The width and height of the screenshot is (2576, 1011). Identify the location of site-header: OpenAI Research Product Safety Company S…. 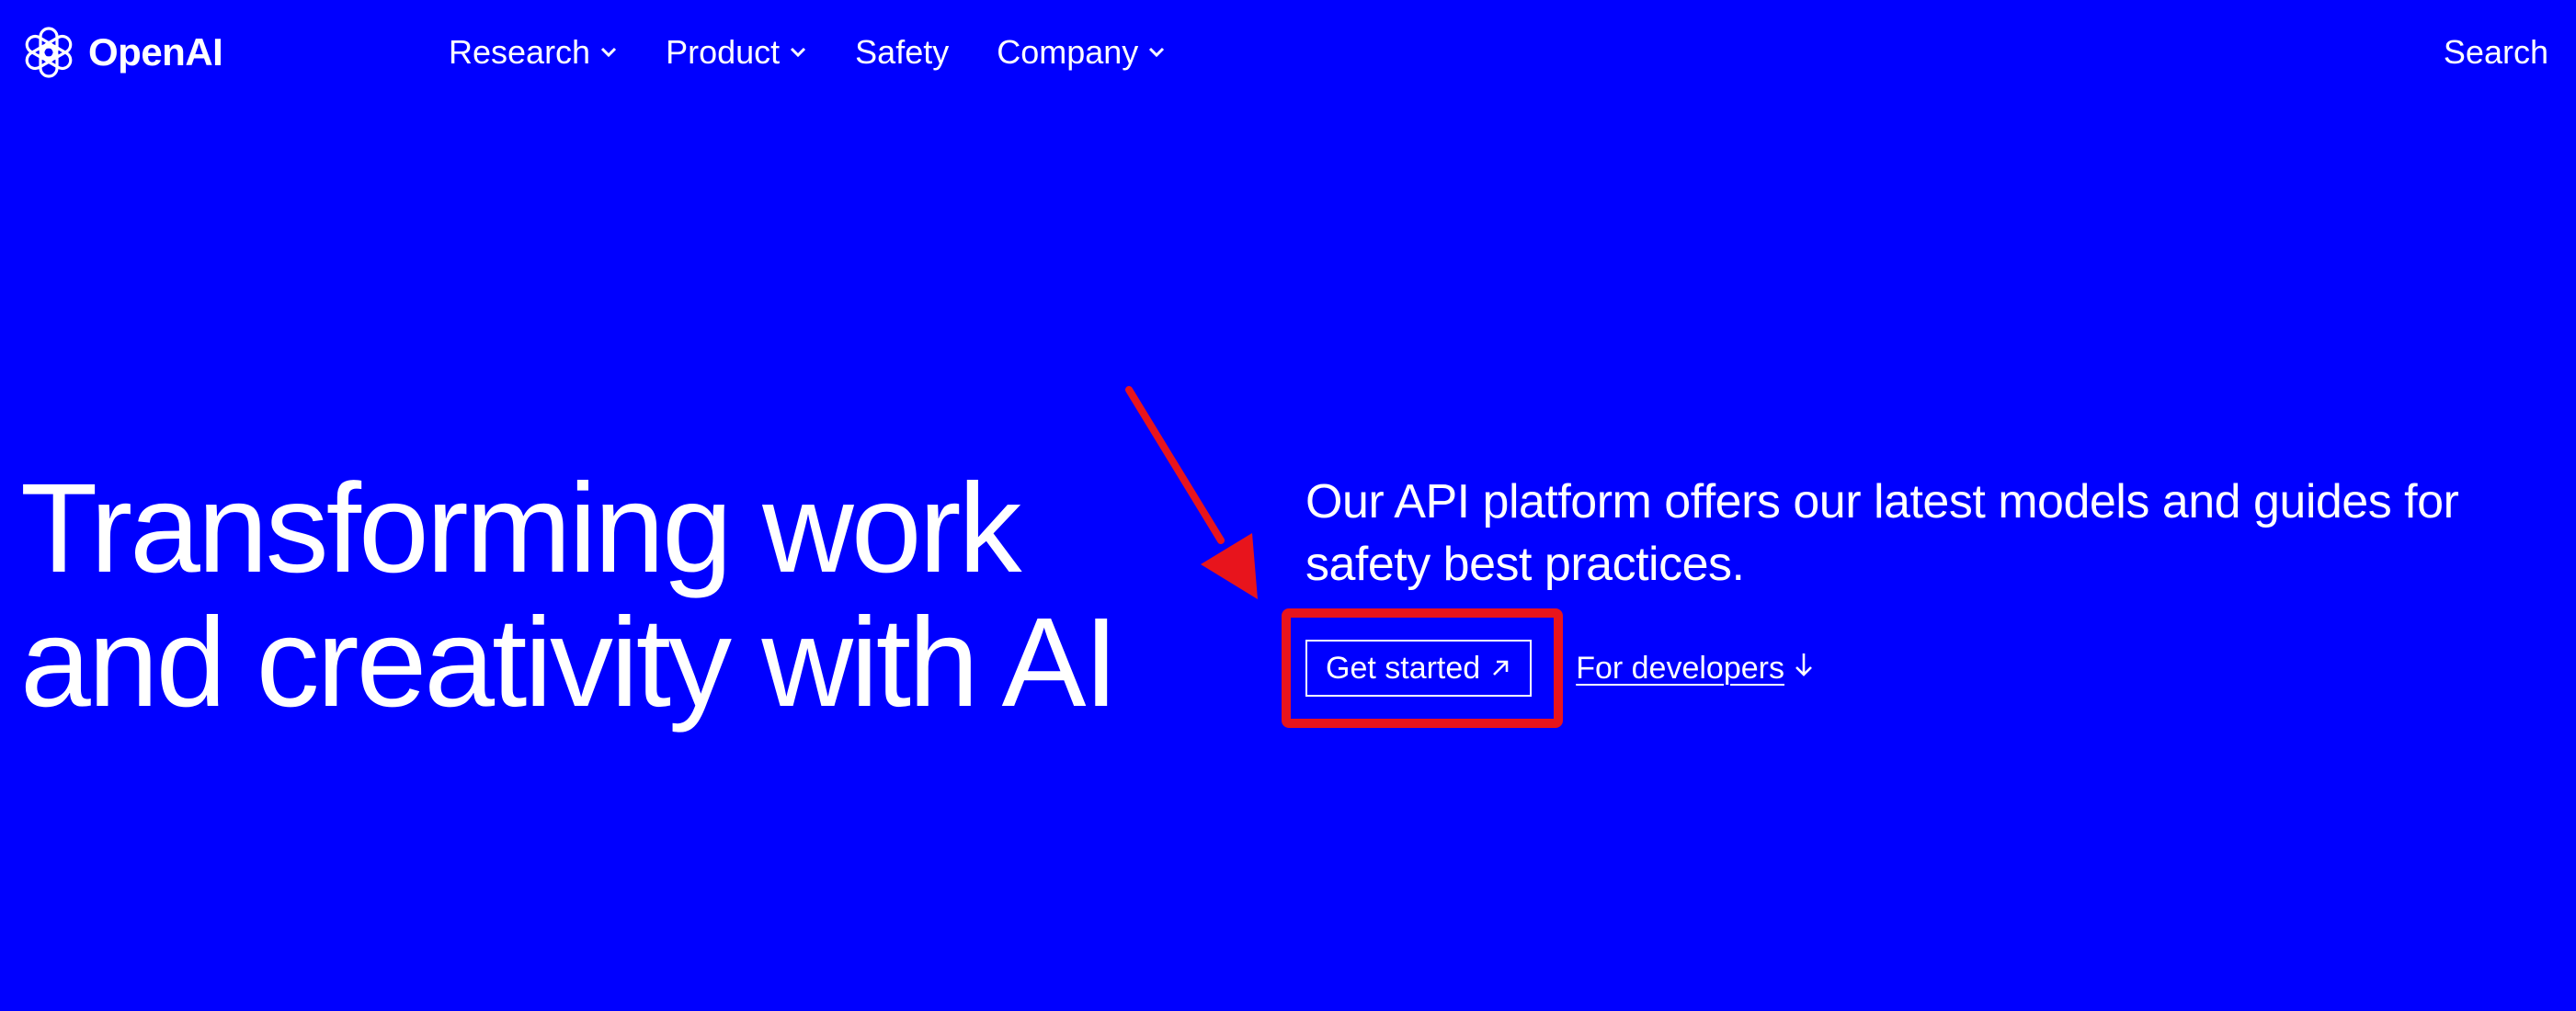
(1288, 51).